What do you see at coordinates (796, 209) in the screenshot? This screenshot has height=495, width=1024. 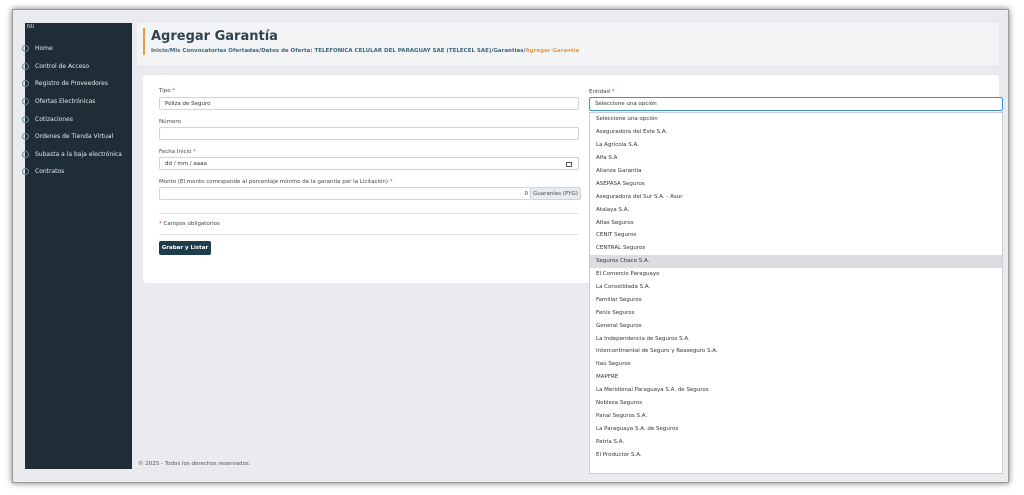 I see `dropdown-option: Atalaya S.A.` at bounding box center [796, 209].